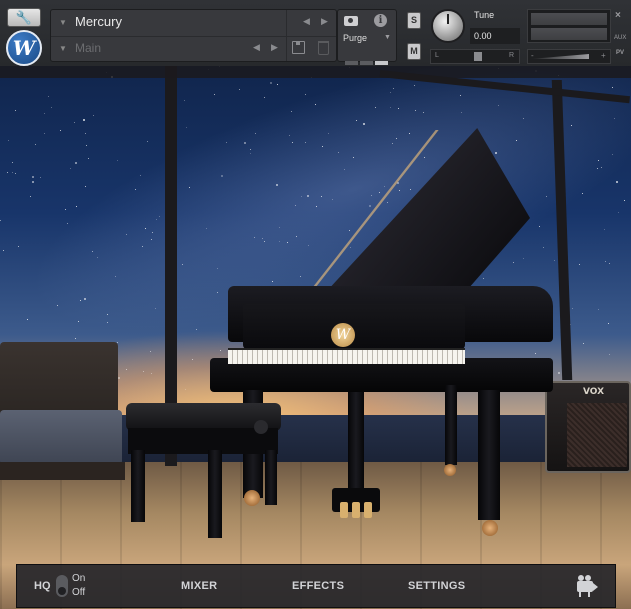  Describe the element at coordinates (620, 53) in the screenshot. I see `pv-button: PV` at that location.